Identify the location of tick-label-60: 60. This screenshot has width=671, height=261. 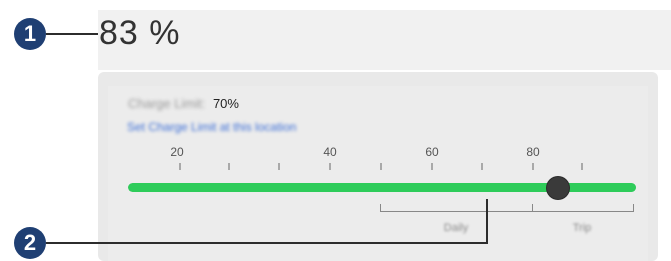
(432, 152).